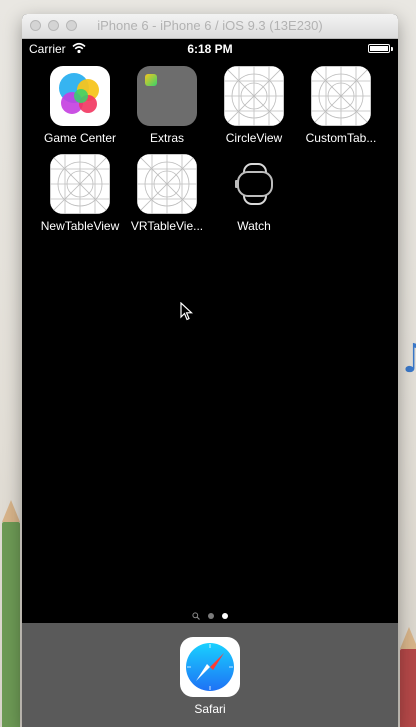  I want to click on app-label: CircleView, so click(254, 138).